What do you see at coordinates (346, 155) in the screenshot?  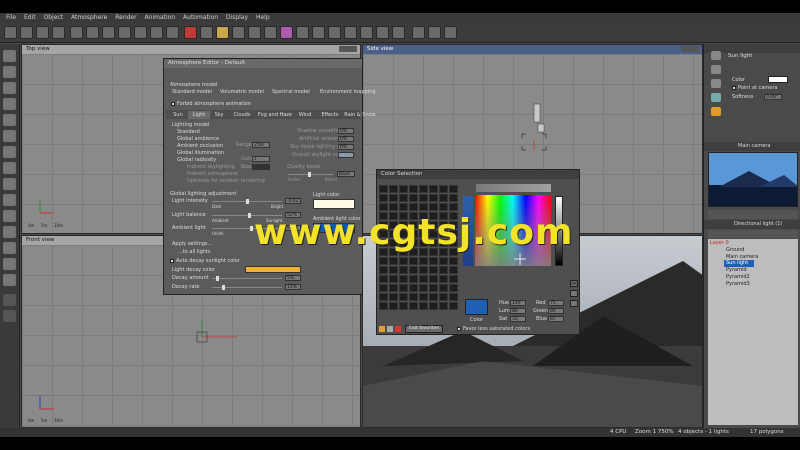 I see `overall-skylight-swatch` at bounding box center [346, 155].